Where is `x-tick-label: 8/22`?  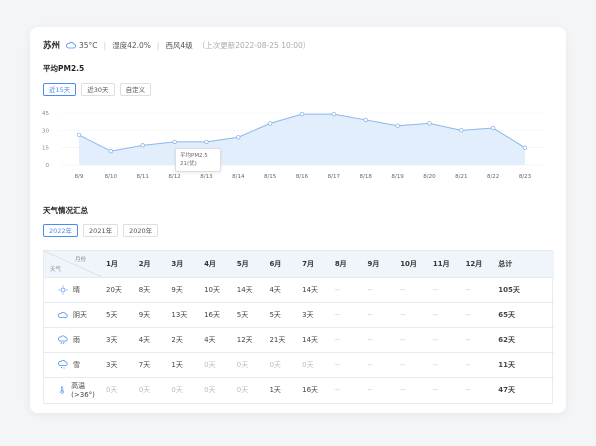
x-tick-label: 8/22 is located at coordinates (493, 177).